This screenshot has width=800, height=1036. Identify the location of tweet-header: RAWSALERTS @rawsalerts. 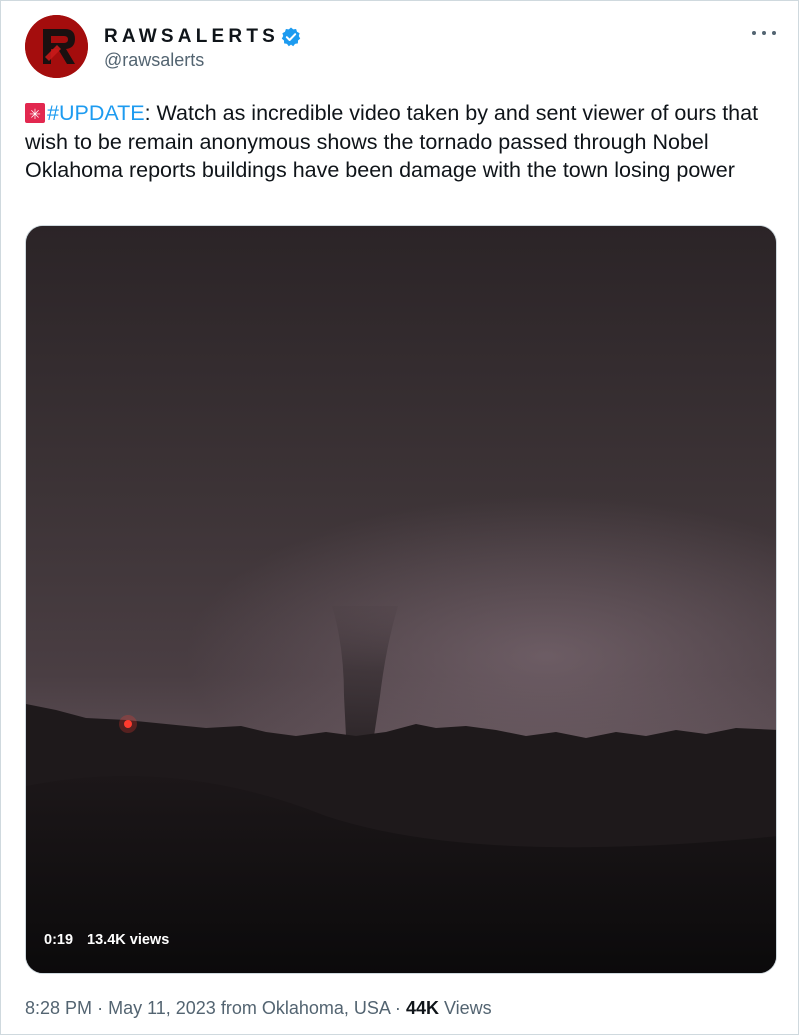
(163, 46).